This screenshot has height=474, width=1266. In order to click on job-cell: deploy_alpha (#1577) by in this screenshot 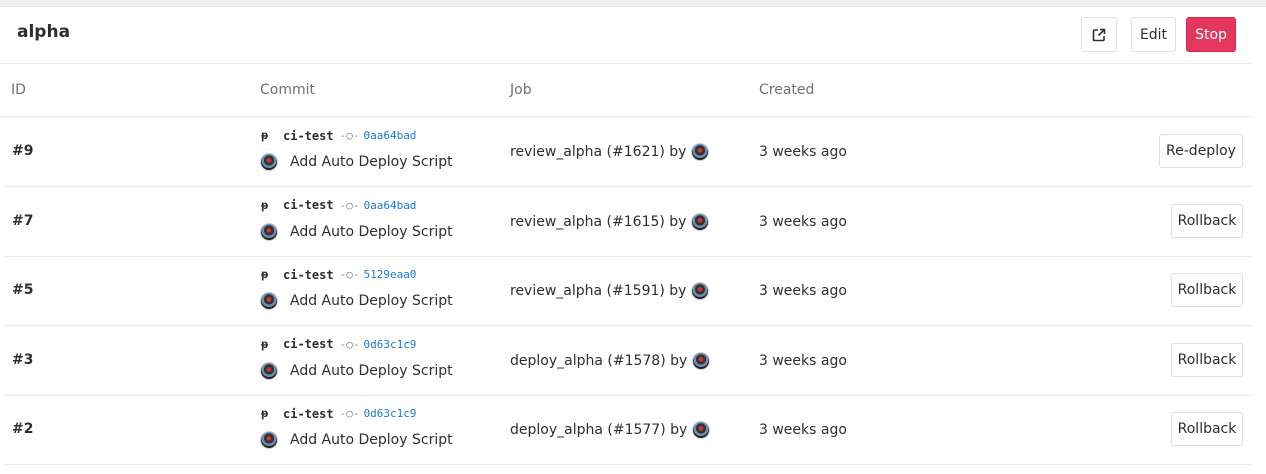, I will do `click(610, 430)`.